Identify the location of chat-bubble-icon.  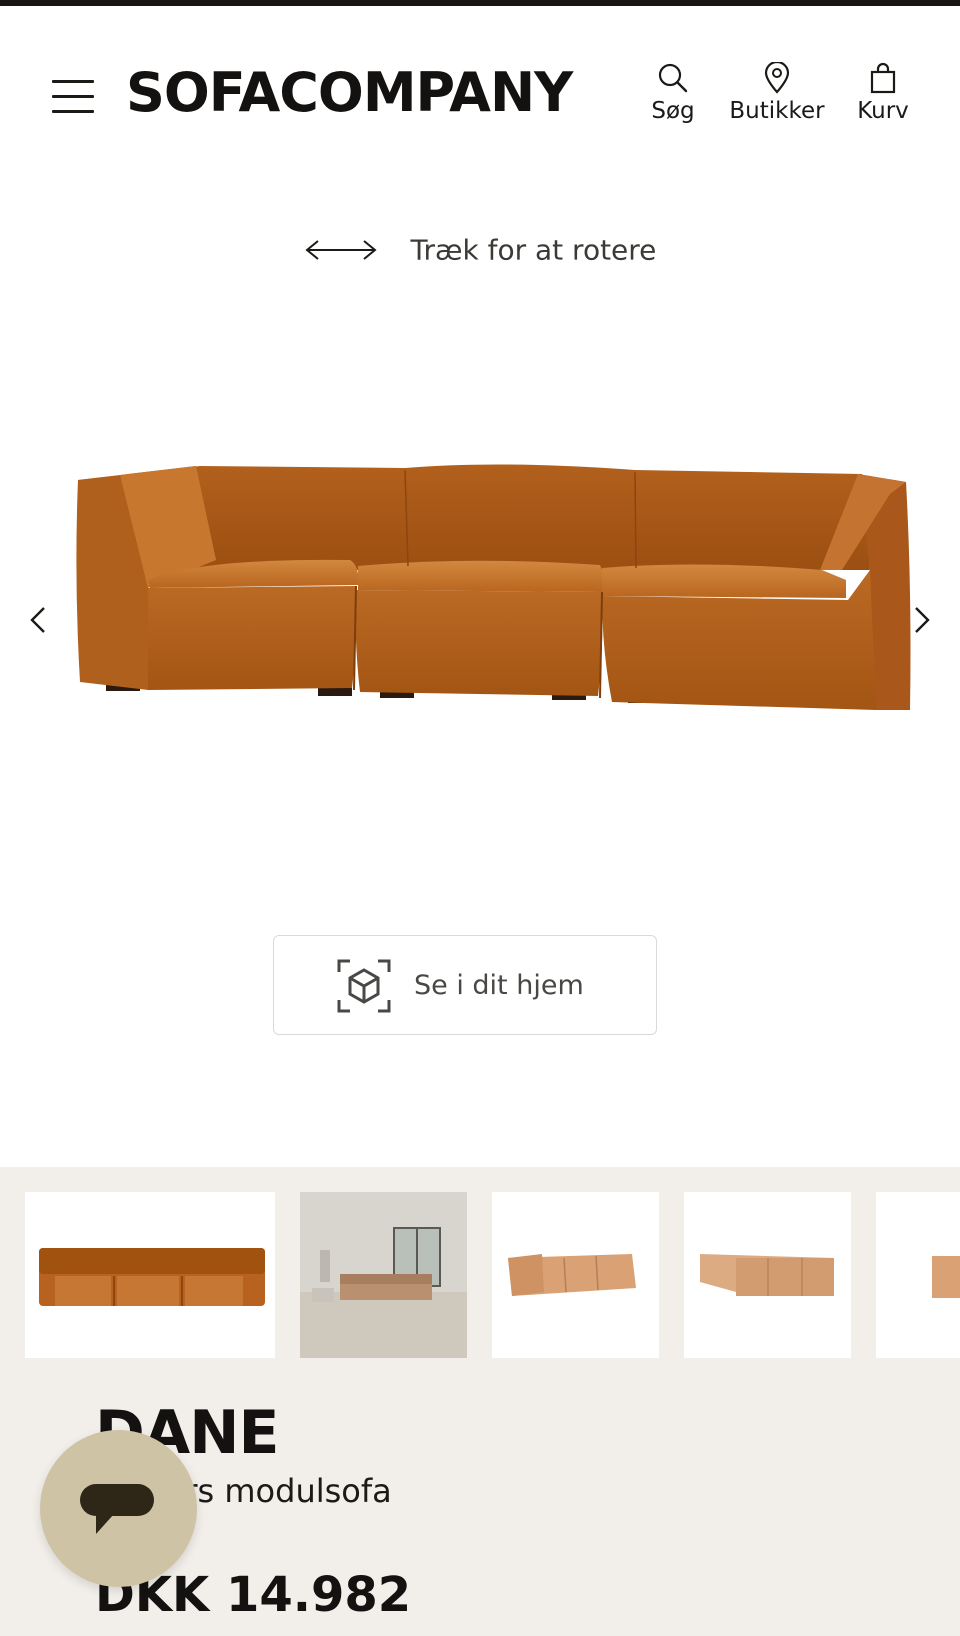
(117, 1509).